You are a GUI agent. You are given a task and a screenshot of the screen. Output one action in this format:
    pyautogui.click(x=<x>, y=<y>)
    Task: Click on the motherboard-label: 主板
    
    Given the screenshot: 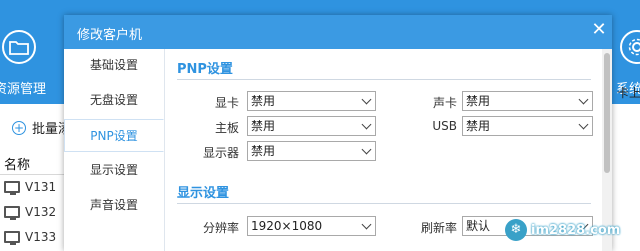 What is the action you would take?
    pyautogui.click(x=226, y=128)
    